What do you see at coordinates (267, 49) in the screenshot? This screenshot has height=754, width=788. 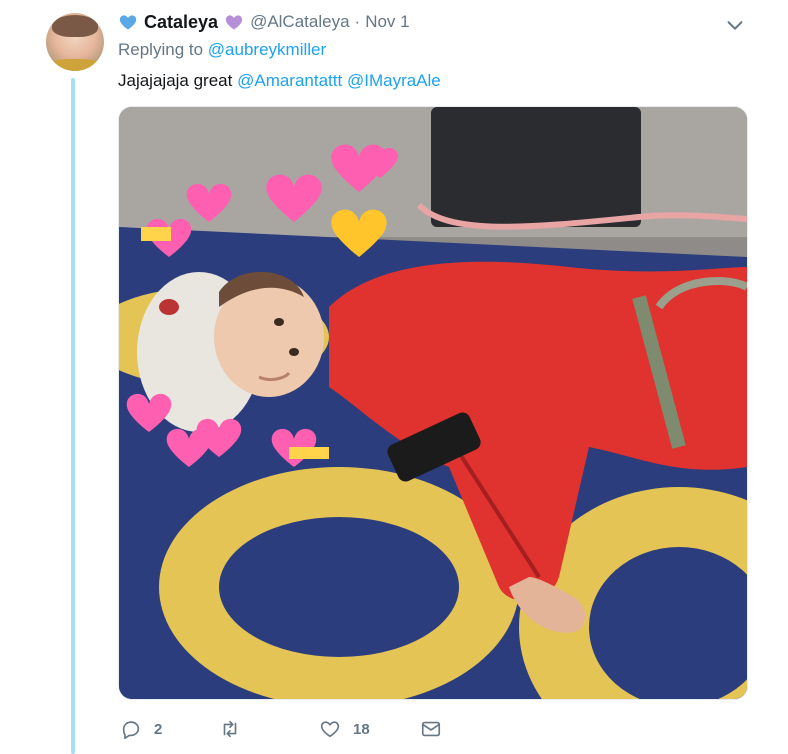 I see `replying-to-user-link: @aubreykmiller` at bounding box center [267, 49].